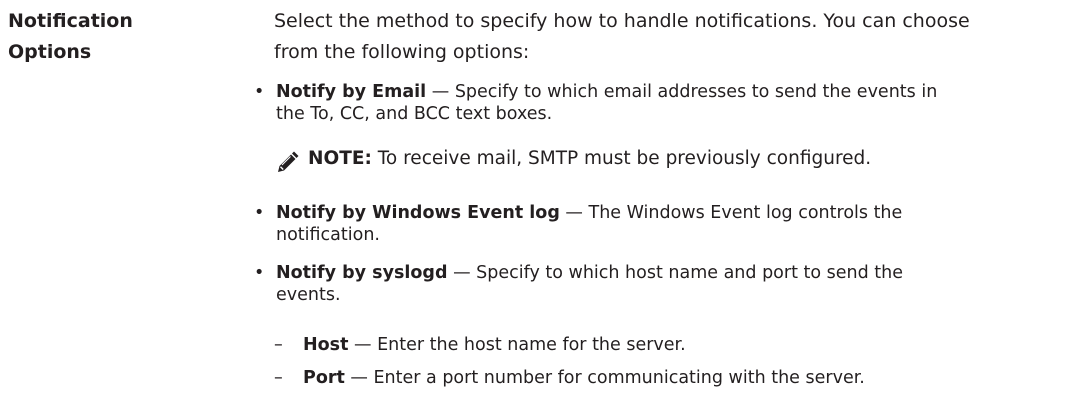 Image resolution: width=1083 pixels, height=401 pixels. What do you see at coordinates (414, 114) in the screenshot?
I see `option-email-text-2: the To, CC, and BCC text boxes.` at bounding box center [414, 114].